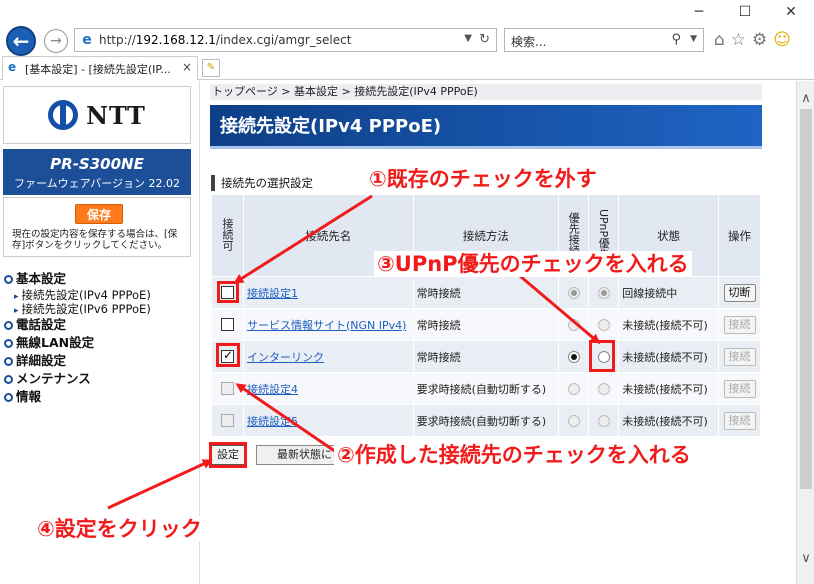  Describe the element at coordinates (119, 529) in the screenshot. I see `callout-step4: ④設定をクリック` at that location.